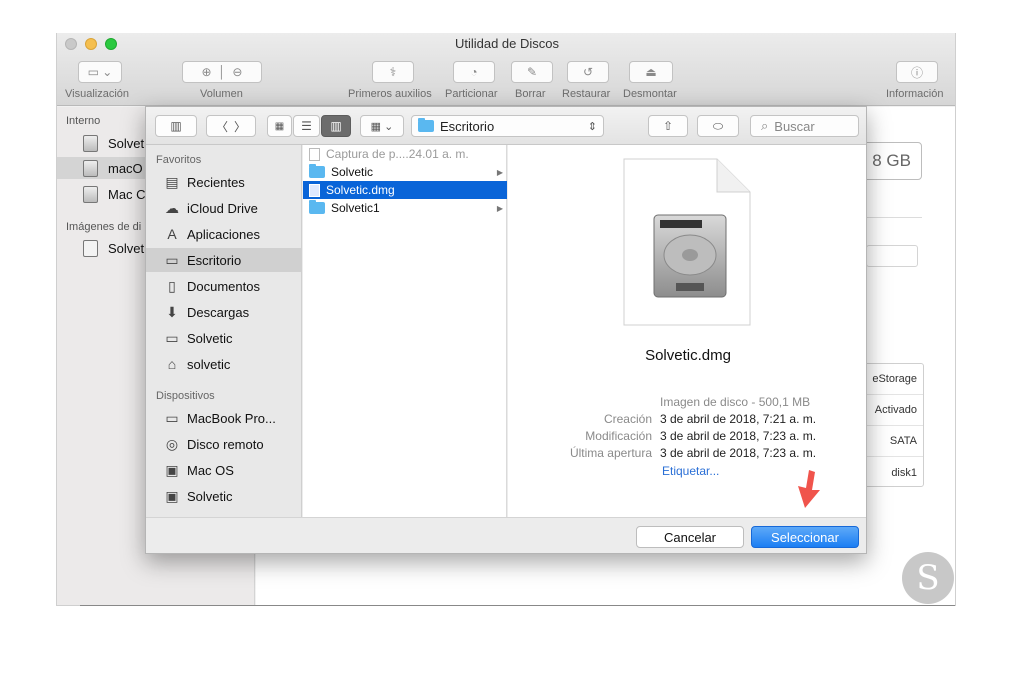  What do you see at coordinates (892, 441) in the screenshot?
I see `info-cell: SATA` at bounding box center [892, 441].